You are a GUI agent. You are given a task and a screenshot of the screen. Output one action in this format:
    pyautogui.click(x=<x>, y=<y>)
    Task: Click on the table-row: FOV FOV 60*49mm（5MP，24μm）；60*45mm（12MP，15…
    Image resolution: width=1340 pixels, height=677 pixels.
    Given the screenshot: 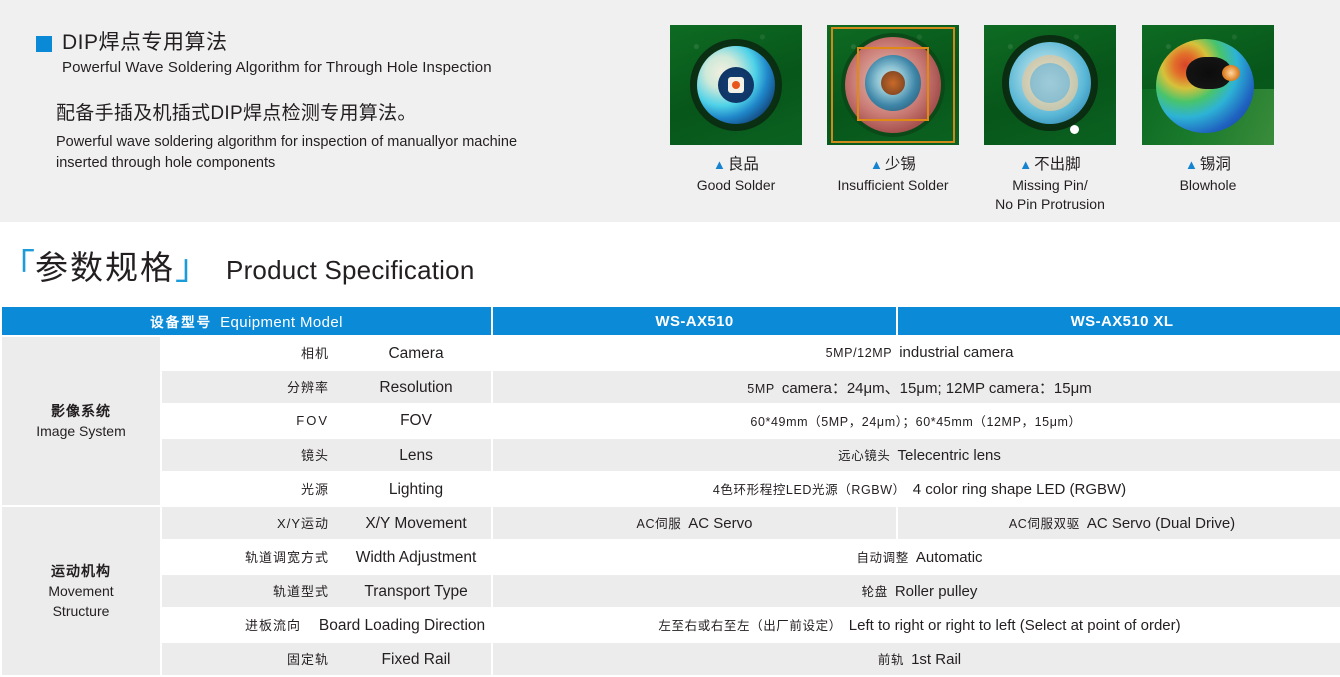 What is the action you would take?
    pyautogui.click(x=671, y=421)
    